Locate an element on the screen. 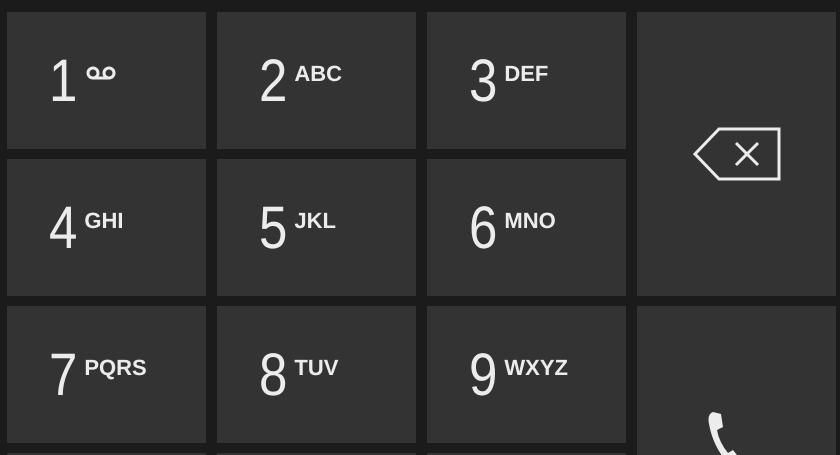 Image resolution: width=840 pixels, height=455 pixels. key-letters: JKL is located at coordinates (315, 221).